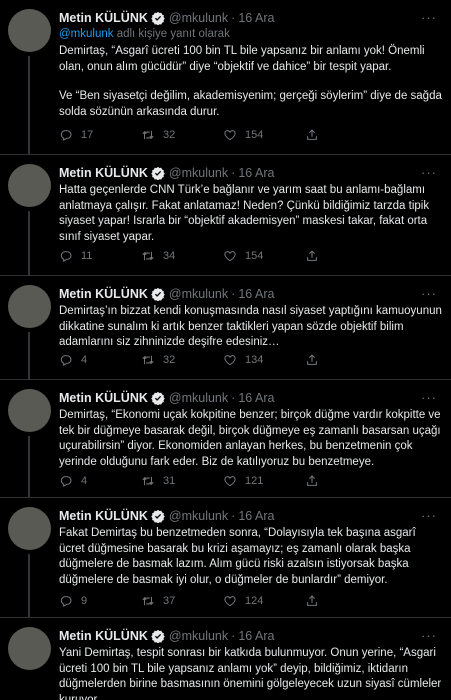 The image size is (451, 700). I want to click on like-button: 124, so click(264, 601).